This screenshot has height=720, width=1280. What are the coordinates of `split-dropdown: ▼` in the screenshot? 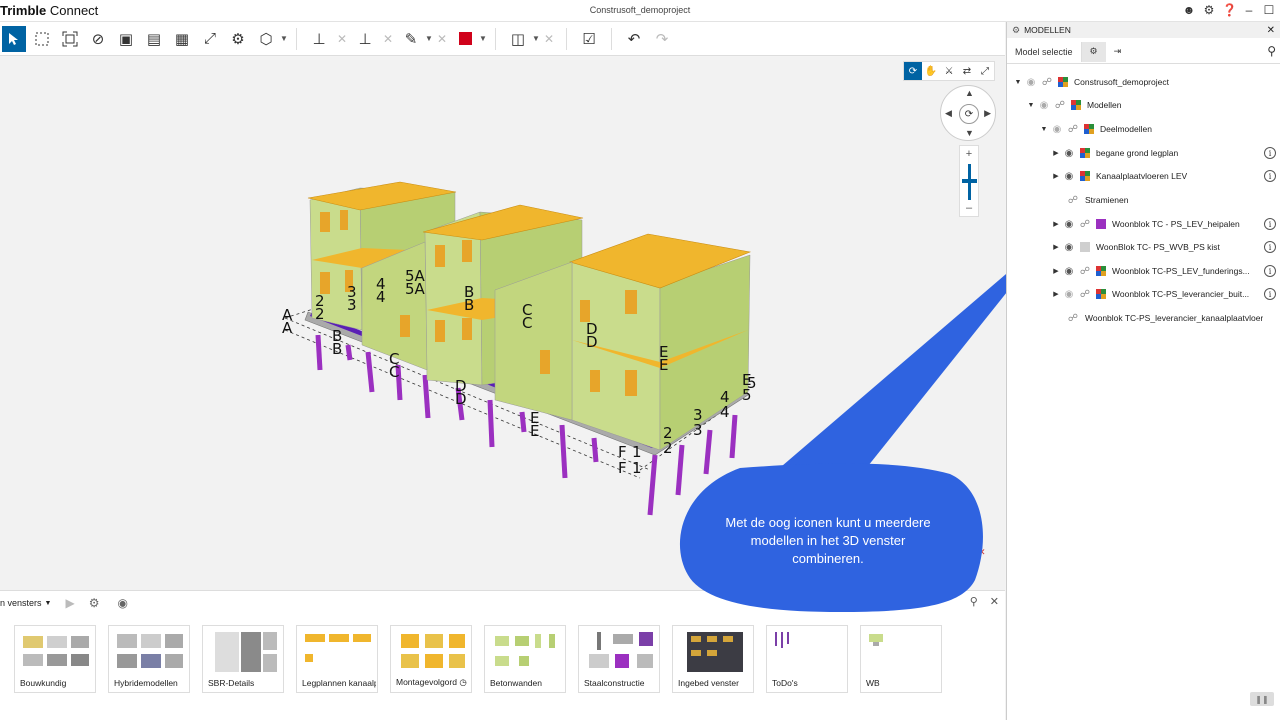 It's located at (536, 39).